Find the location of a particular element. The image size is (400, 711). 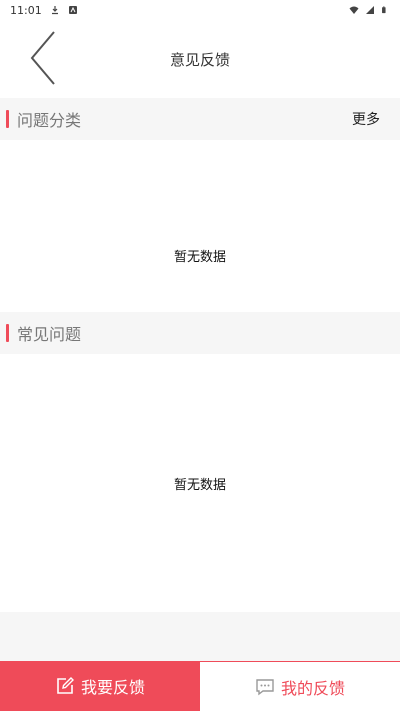

section-header-left: 常见问题 is located at coordinates (40, 333).